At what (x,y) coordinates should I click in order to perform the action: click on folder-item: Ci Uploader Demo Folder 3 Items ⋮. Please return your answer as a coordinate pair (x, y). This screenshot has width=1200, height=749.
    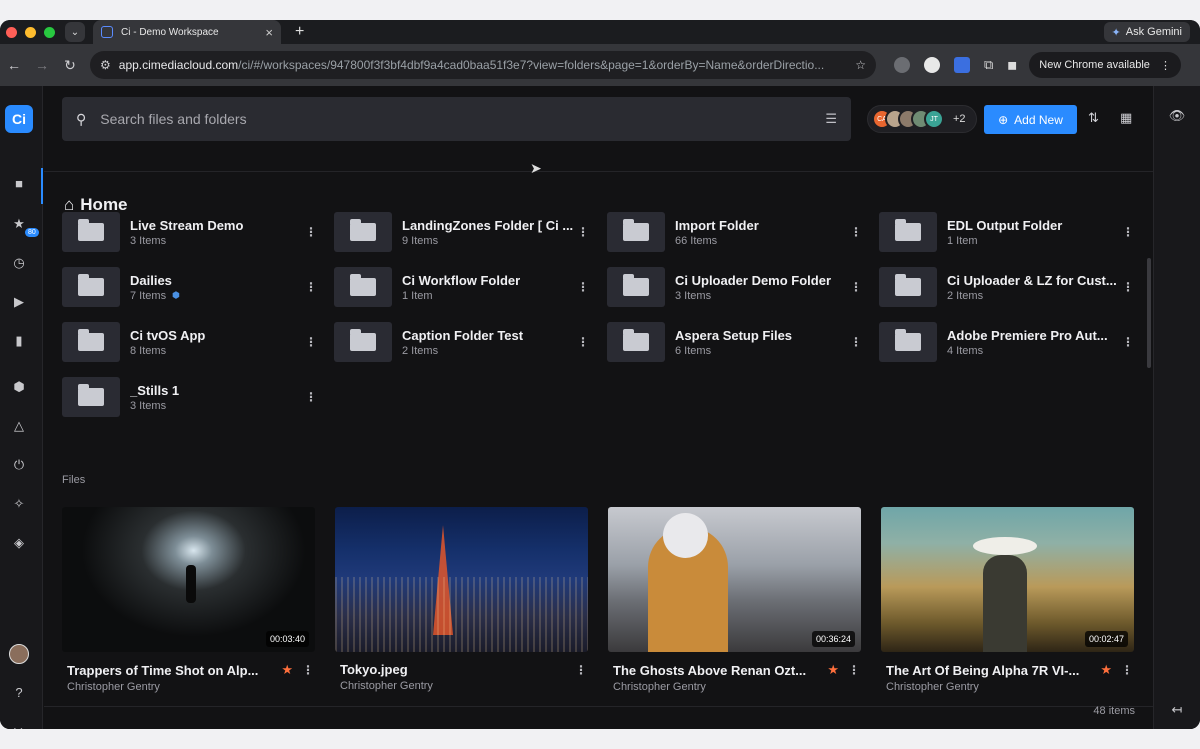
    Looking at the image, I should click on (735, 287).